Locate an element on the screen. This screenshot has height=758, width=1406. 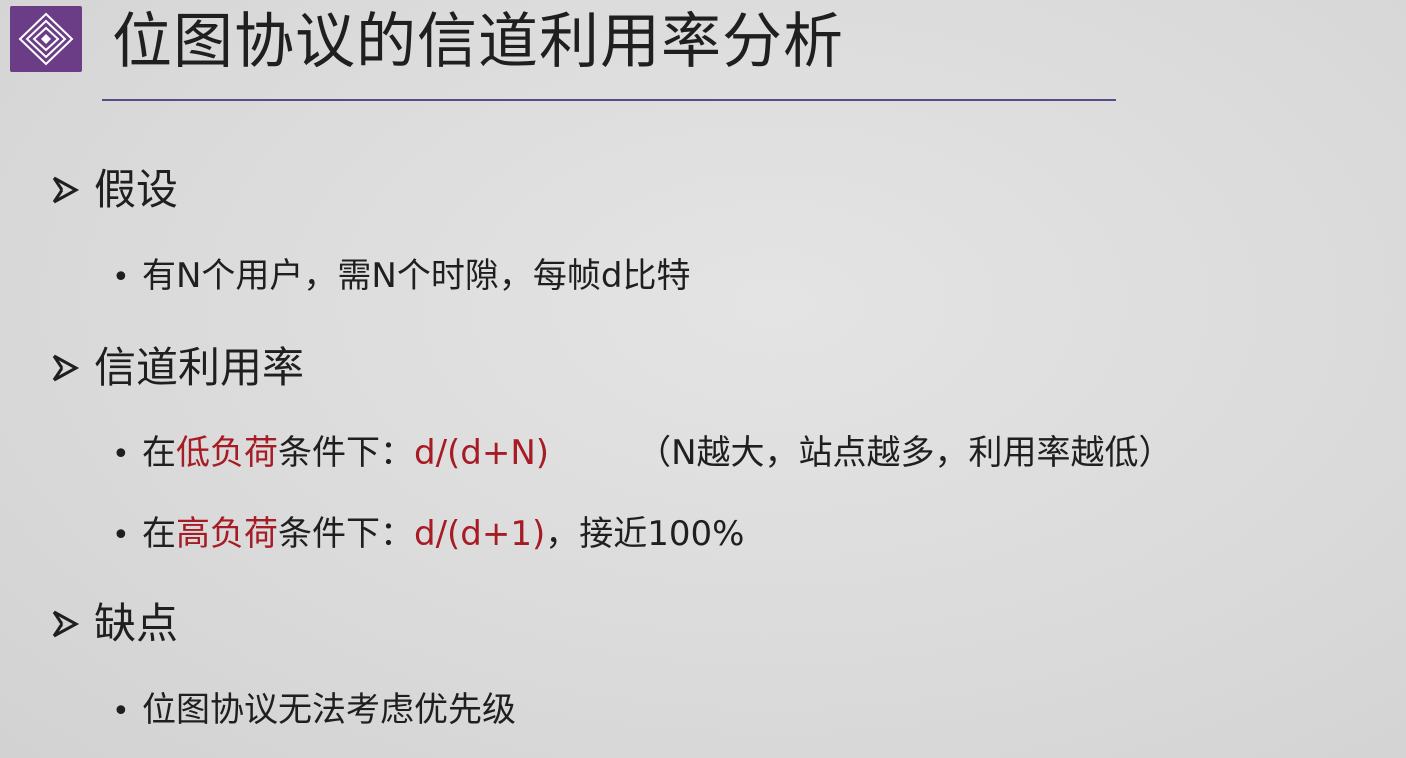
heading-text: 假设 is located at coordinates (136, 189).